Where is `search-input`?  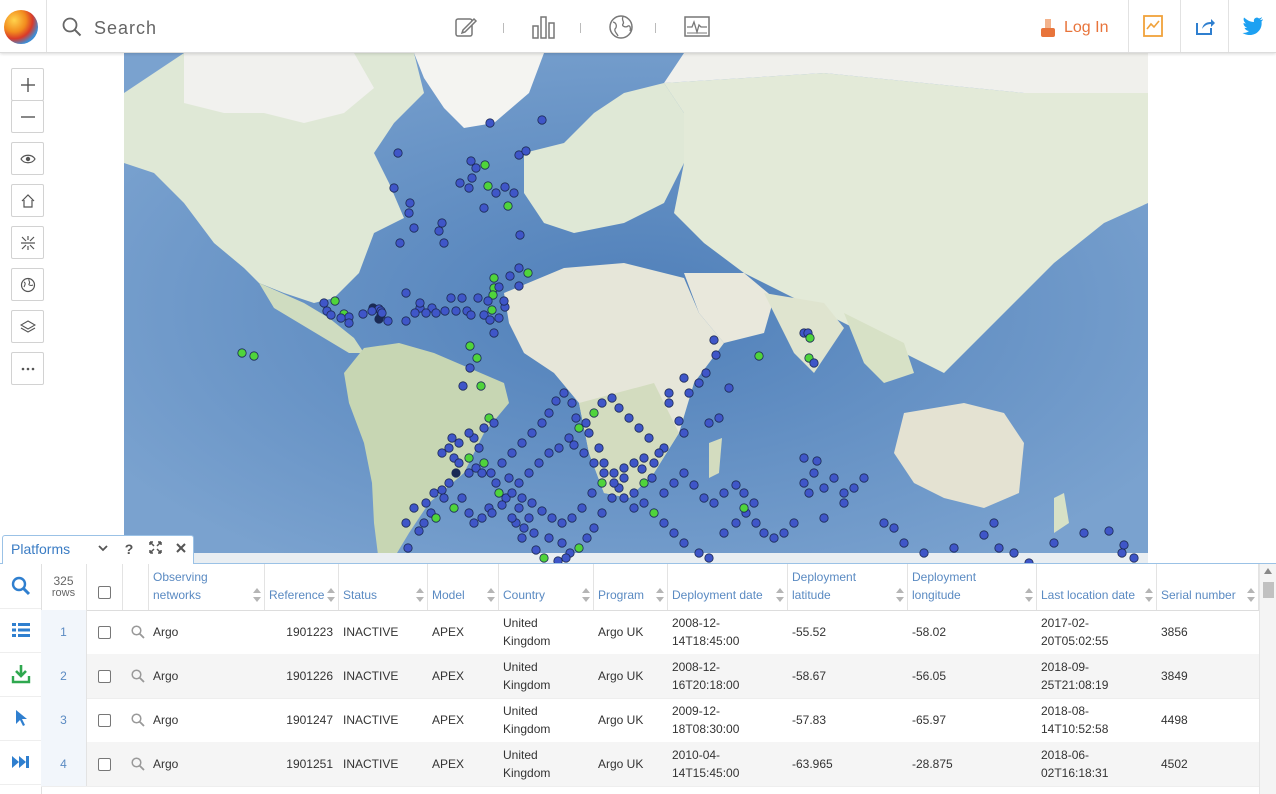
search-input is located at coordinates (244, 28).